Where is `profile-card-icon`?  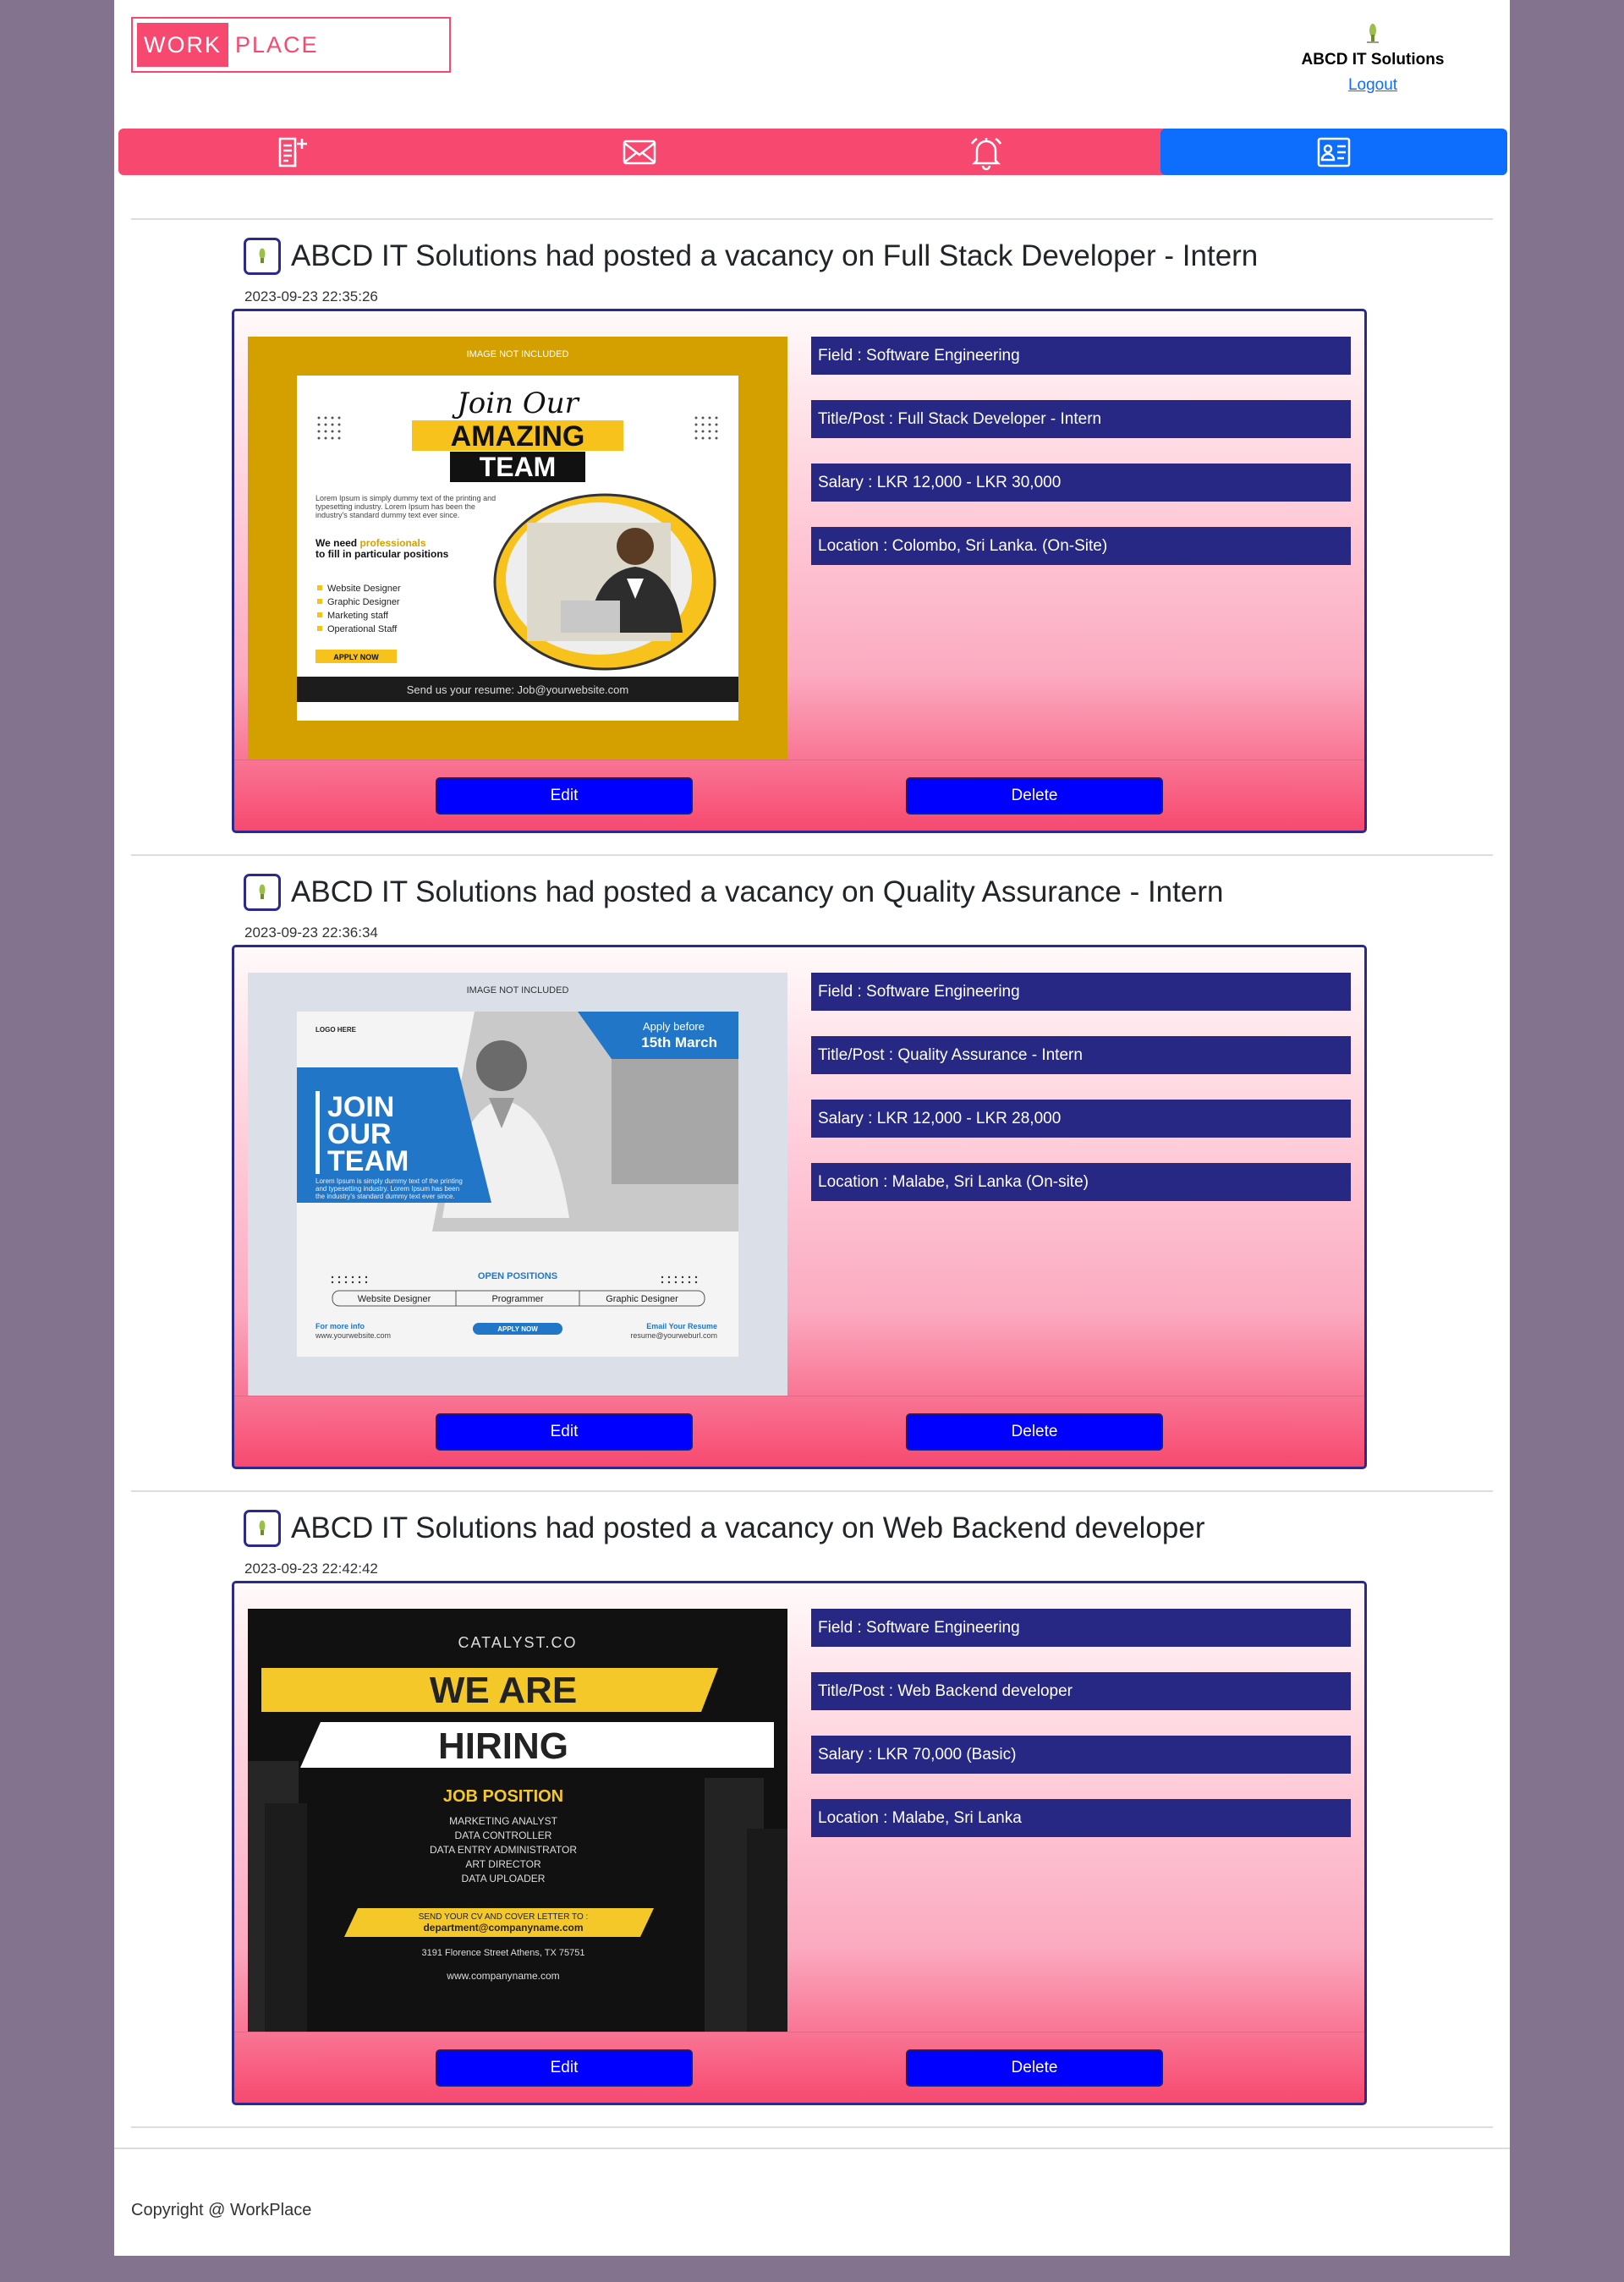 profile-card-icon is located at coordinates (1333, 152).